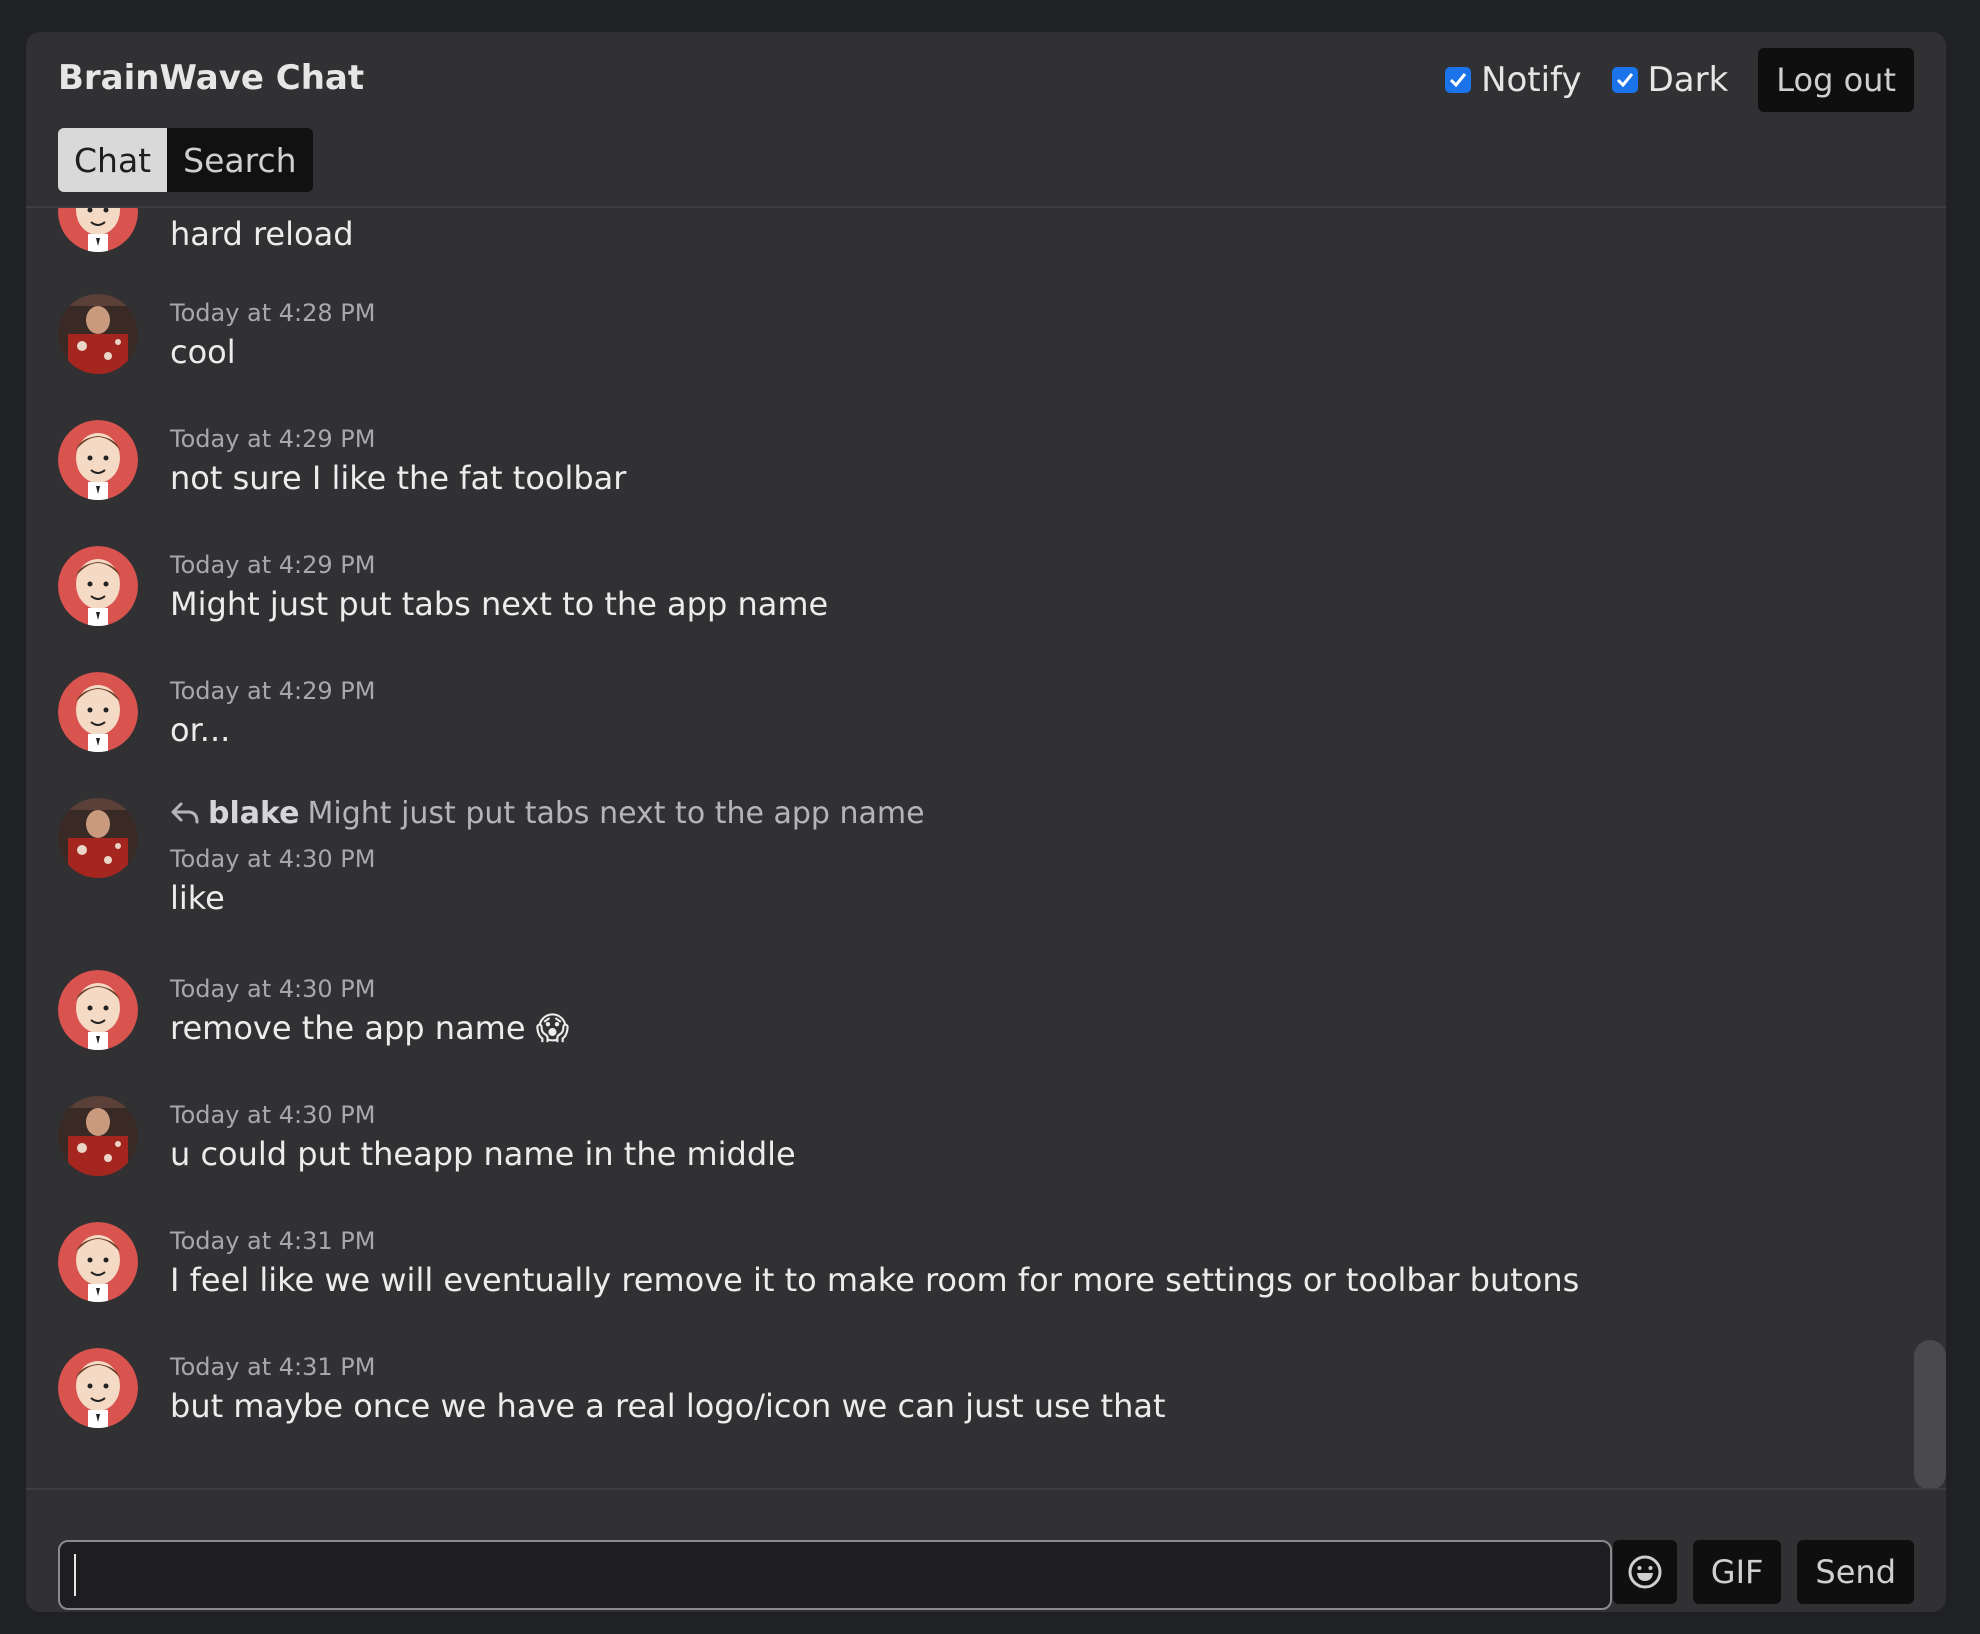  I want to click on message-text: u could put theapp name in the middle, so click(483, 1154).